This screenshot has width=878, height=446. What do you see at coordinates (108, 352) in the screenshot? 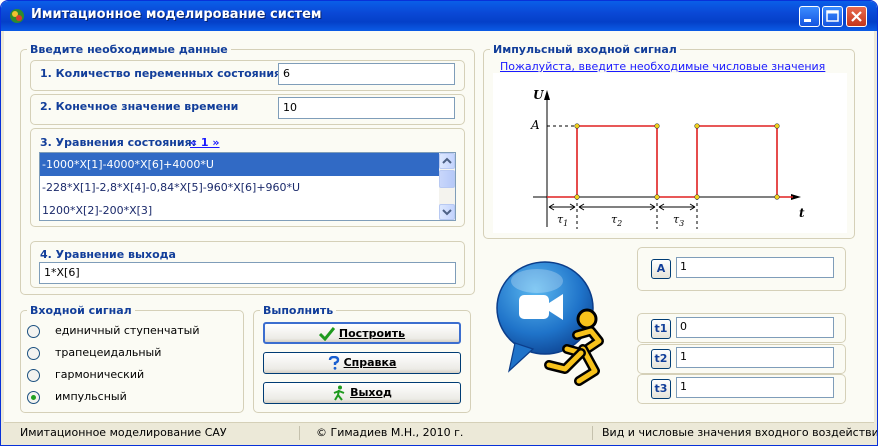
I see `radio-label: трапецеидальный` at bounding box center [108, 352].